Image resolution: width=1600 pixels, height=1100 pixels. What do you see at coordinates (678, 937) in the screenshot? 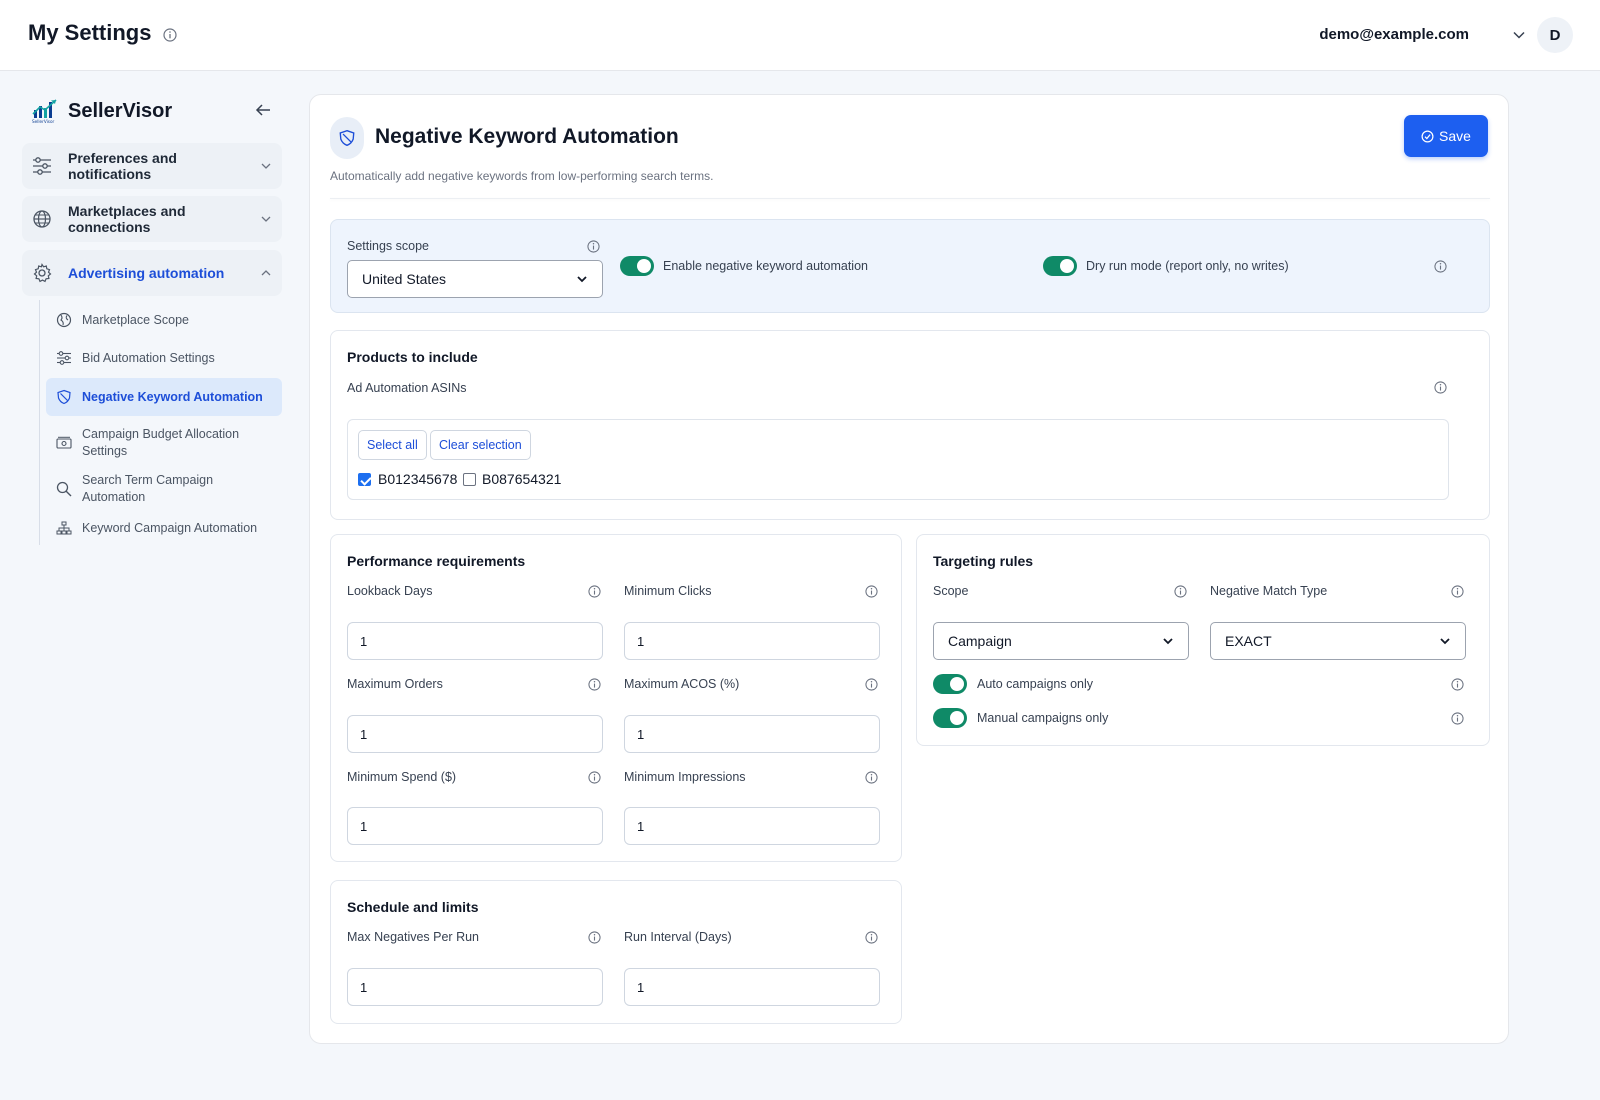
I see `field-label: Run Interval (Days)` at bounding box center [678, 937].